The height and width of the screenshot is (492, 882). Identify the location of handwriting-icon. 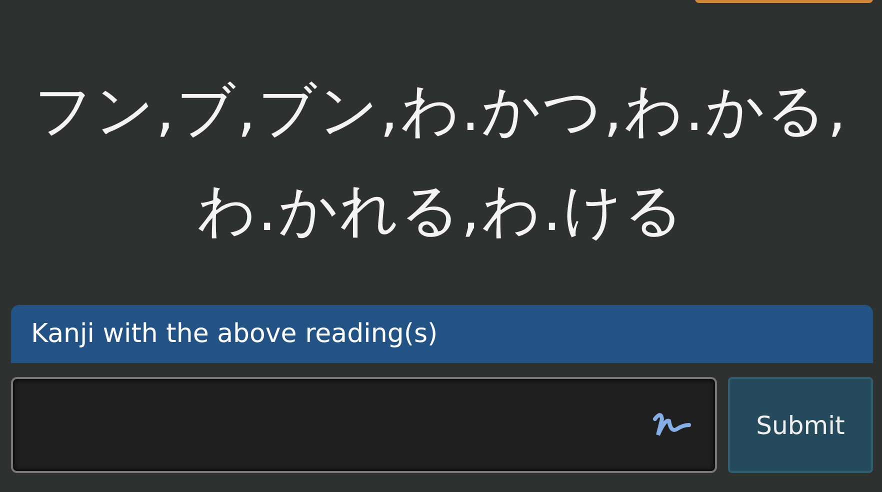
(671, 425).